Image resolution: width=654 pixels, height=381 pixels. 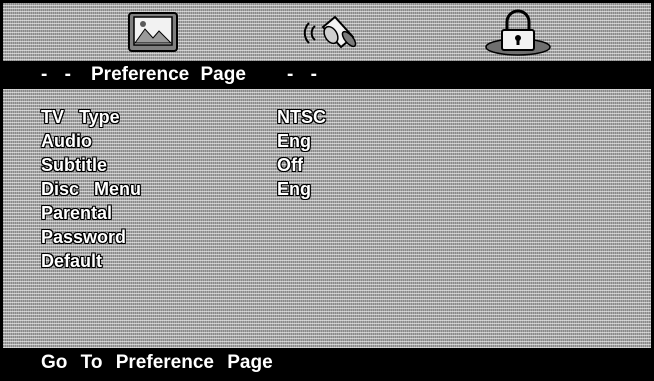 What do you see at coordinates (327, 213) in the screenshot?
I see `menu-item-parental: Parental` at bounding box center [327, 213].